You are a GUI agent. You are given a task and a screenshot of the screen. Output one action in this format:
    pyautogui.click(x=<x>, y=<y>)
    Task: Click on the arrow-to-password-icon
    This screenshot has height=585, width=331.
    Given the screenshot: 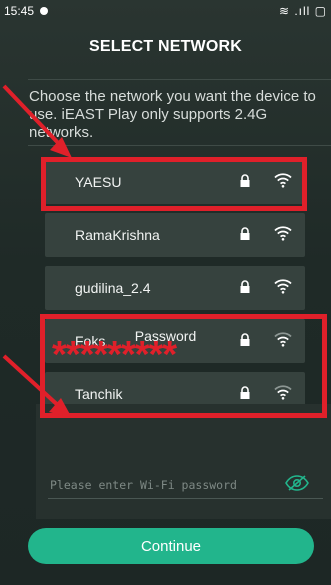 What is the action you would take?
    pyautogui.click(x=37, y=386)
    